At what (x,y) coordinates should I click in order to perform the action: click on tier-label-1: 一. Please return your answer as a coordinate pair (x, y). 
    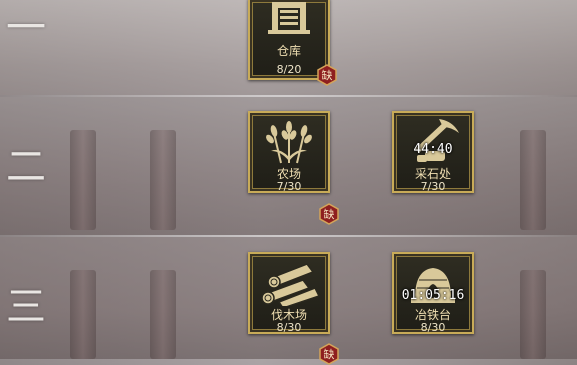
    Looking at the image, I should click on (26, 28).